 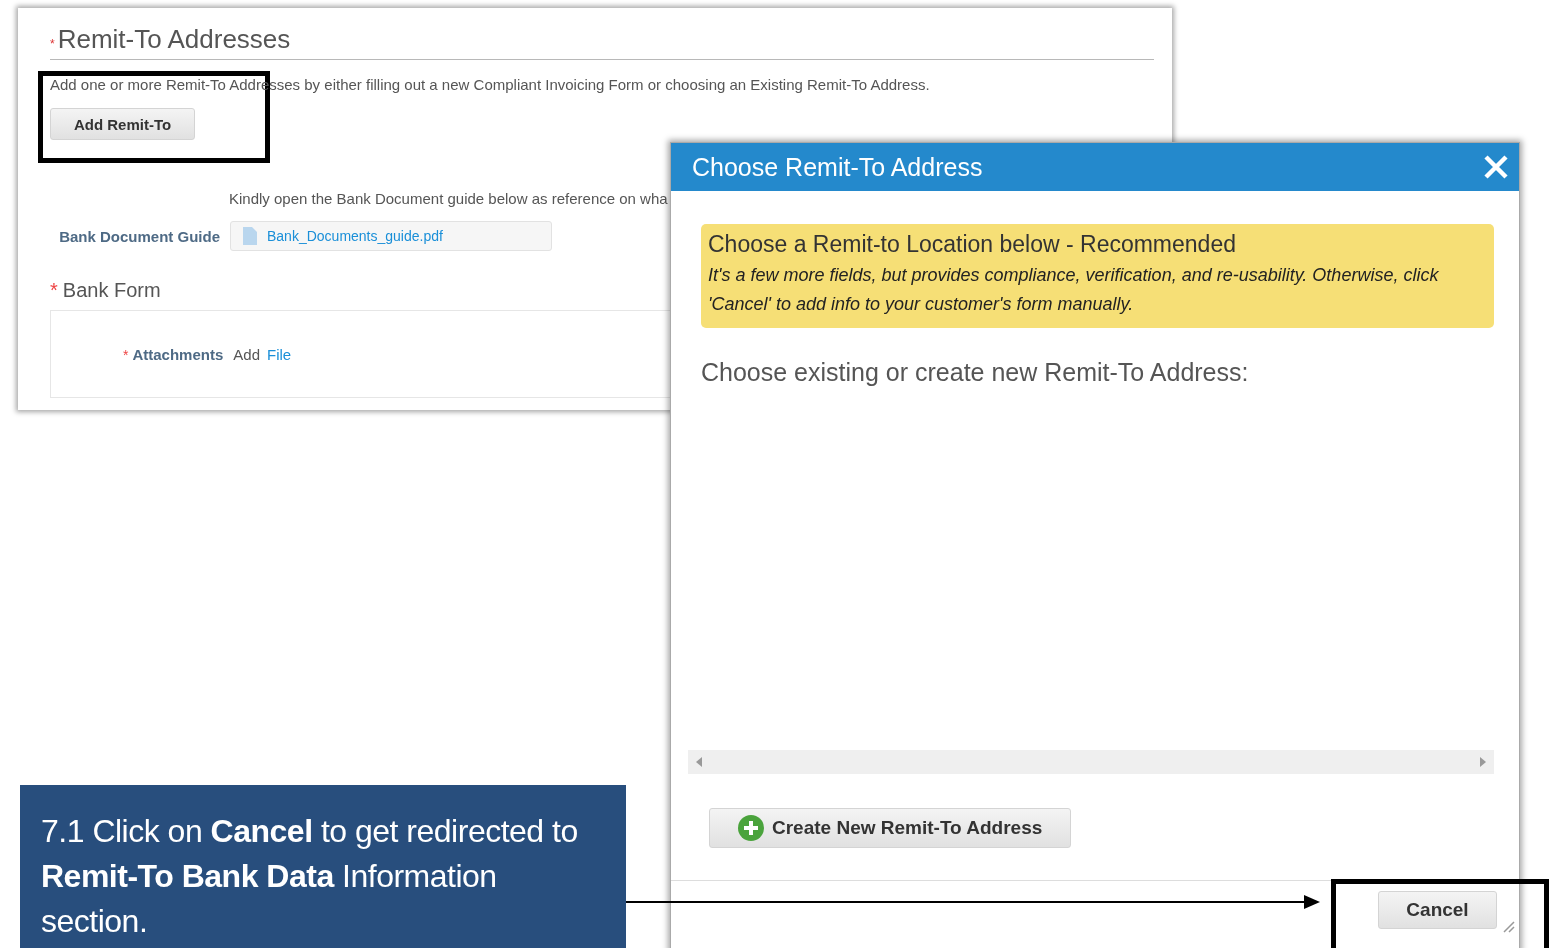 I want to click on right-arrow-icon, so click(x=1483, y=762).